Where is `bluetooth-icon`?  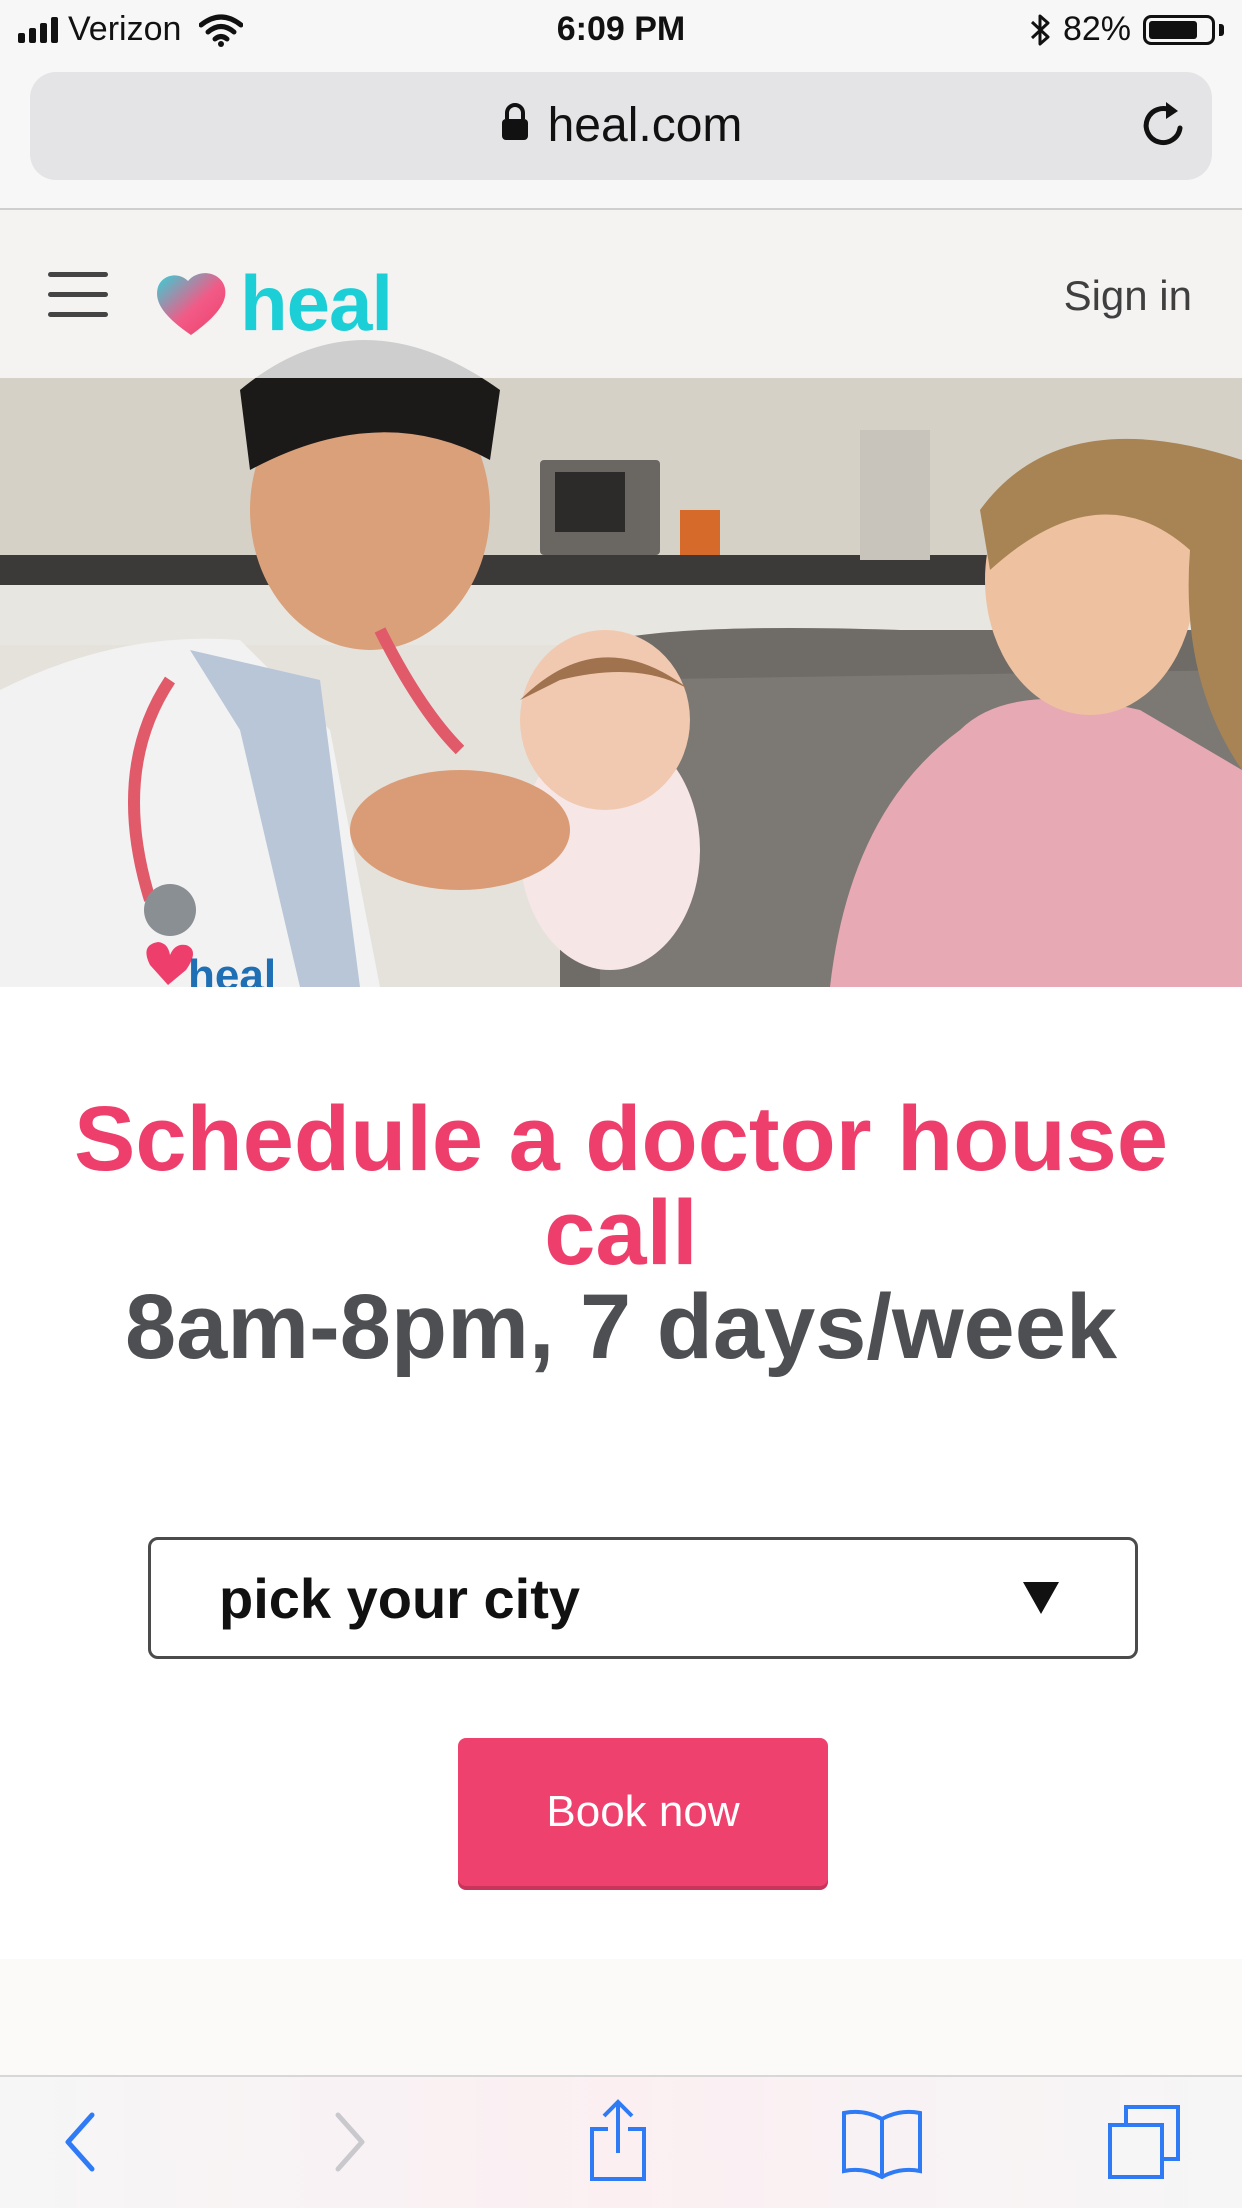
bluetooth-icon is located at coordinates (1040, 29).